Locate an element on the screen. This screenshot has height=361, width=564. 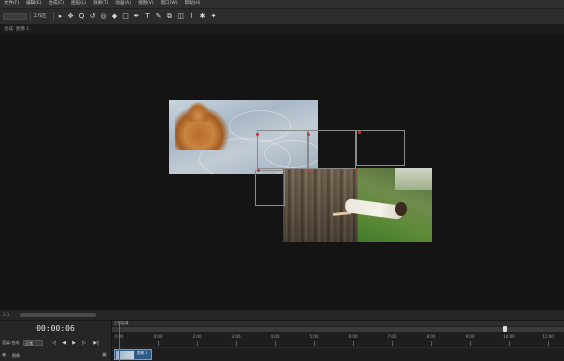
puppet-icon: ✱ is located at coordinates (202, 16).